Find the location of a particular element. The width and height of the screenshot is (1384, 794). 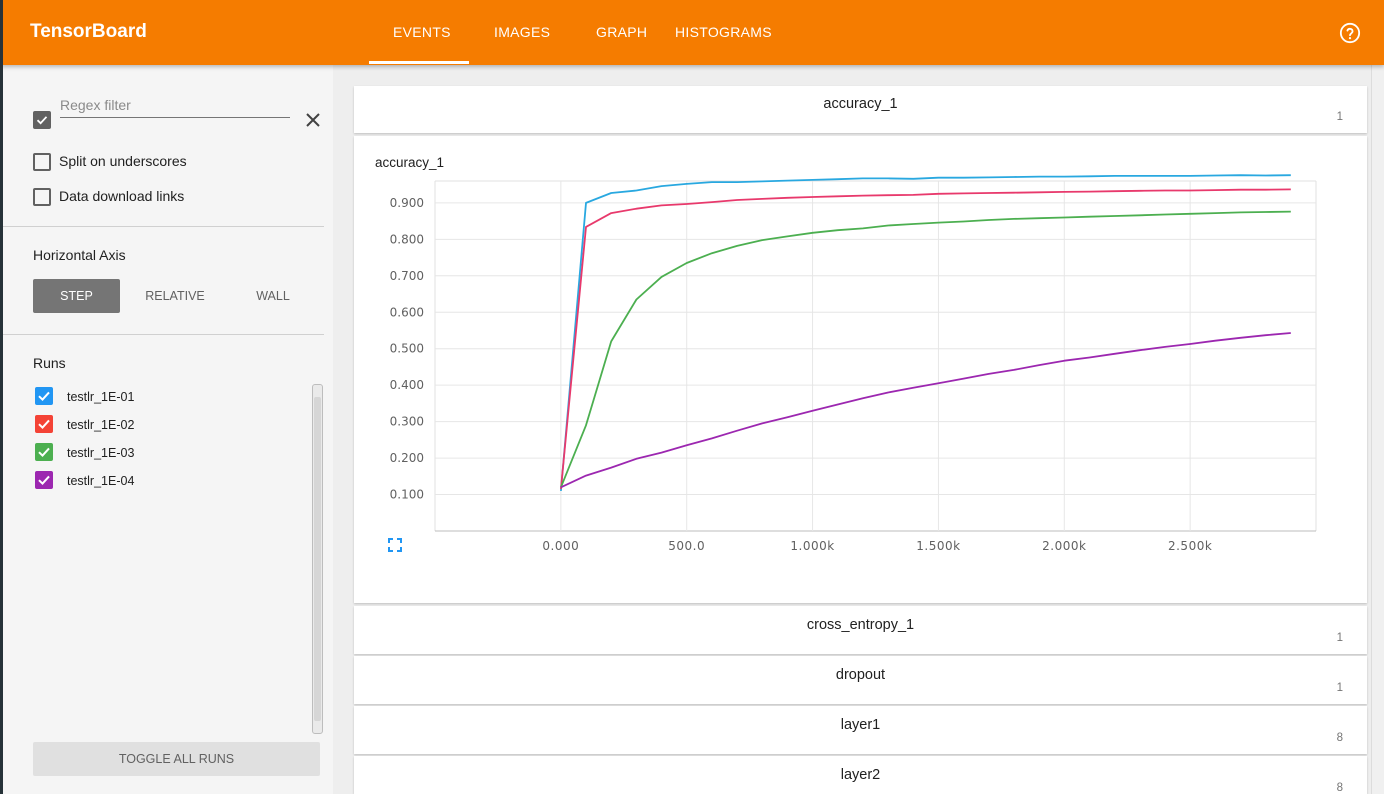

category-header-cross-entropy: cross_entropy_1 1 is located at coordinates (860, 630).